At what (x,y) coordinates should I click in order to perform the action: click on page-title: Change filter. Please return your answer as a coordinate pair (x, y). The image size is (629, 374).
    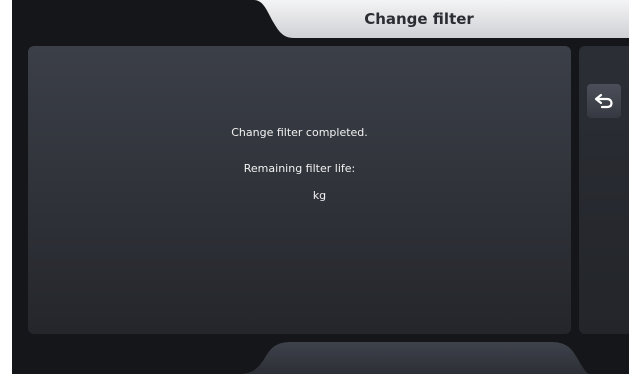
    Looking at the image, I should click on (419, 19).